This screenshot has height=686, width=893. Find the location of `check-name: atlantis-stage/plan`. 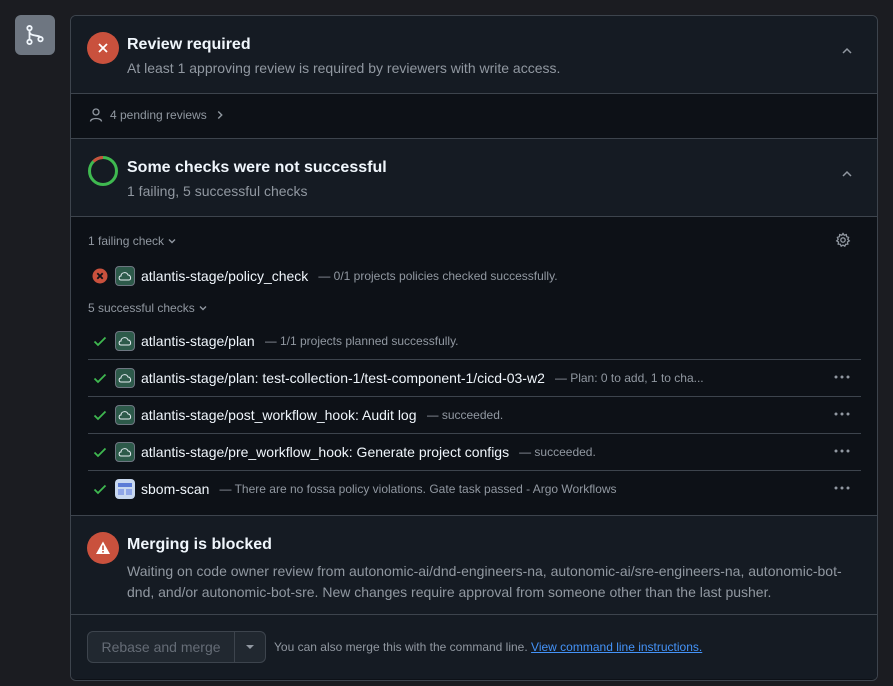

check-name: atlantis-stage/plan is located at coordinates (198, 341).